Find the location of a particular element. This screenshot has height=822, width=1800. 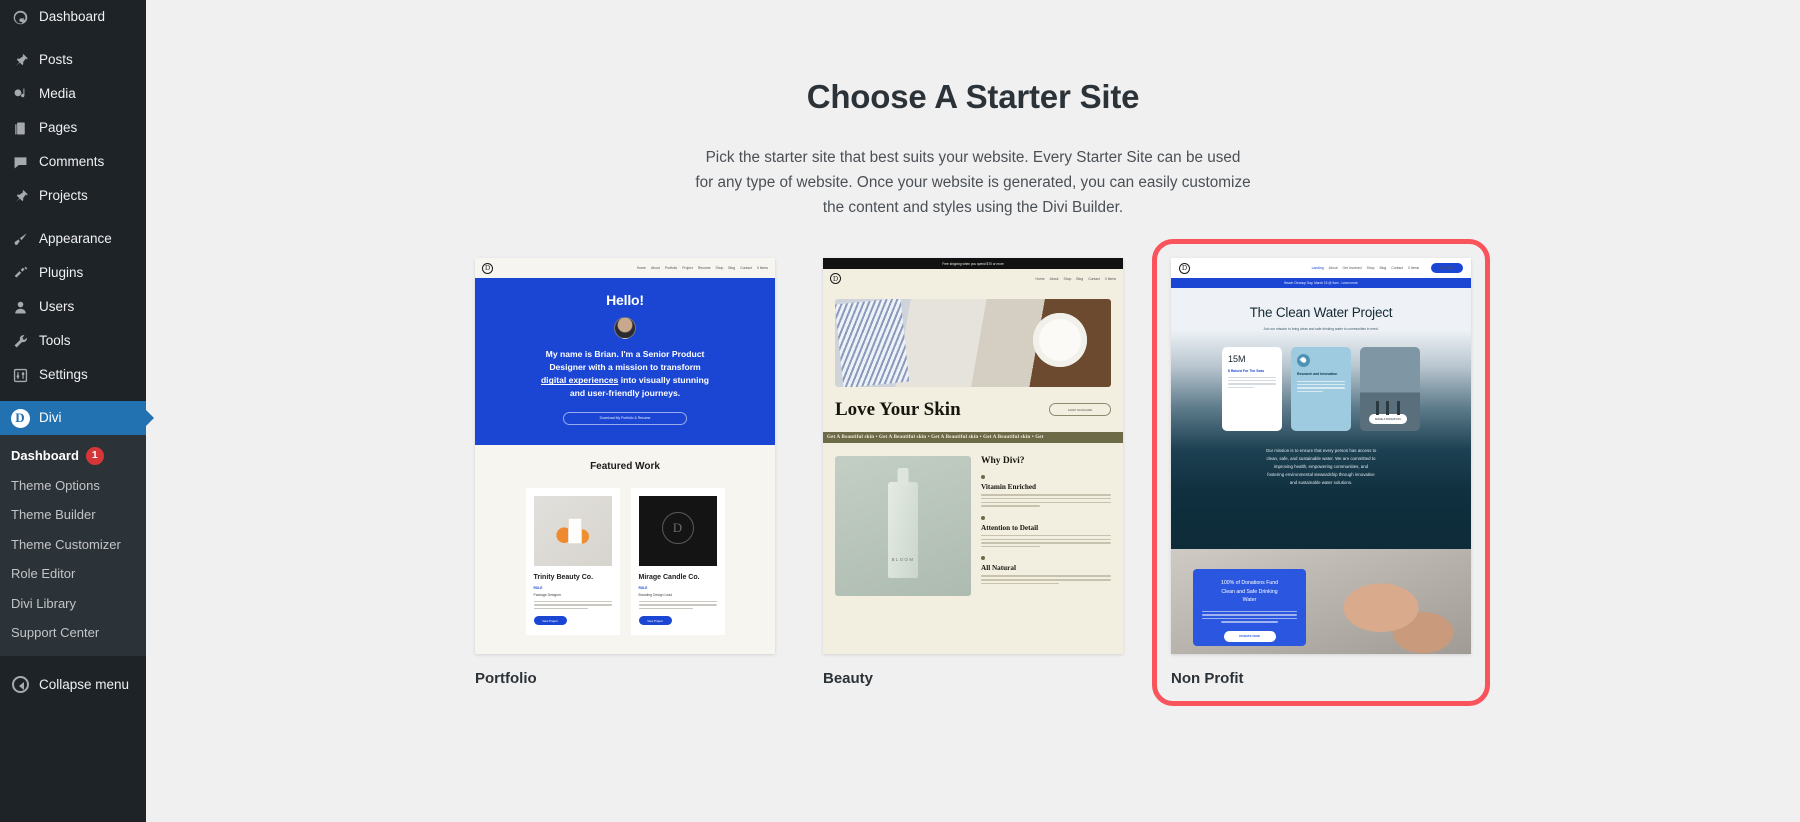

sidebar-item-label: Dashboard is located at coordinates (72, 17).